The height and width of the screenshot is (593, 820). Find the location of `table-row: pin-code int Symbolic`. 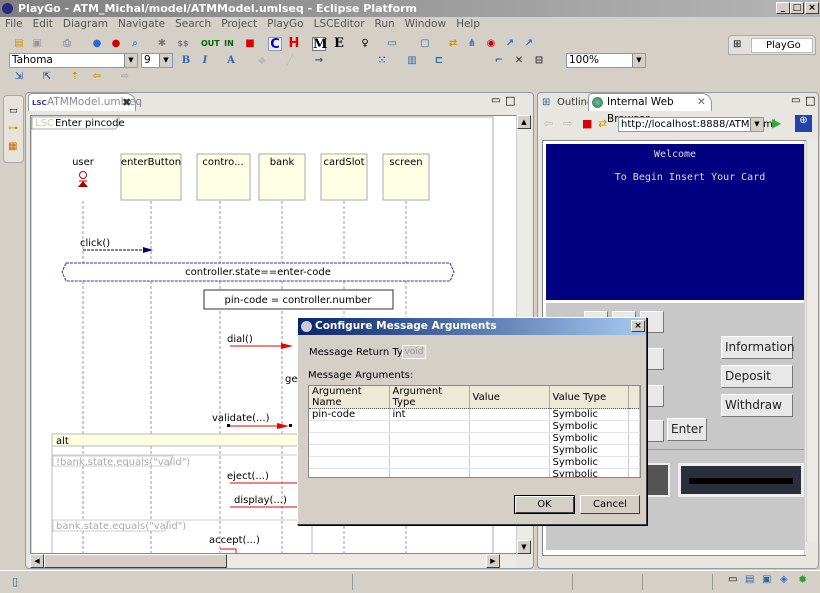

table-row: pin-code int Symbolic is located at coordinates (474, 414).